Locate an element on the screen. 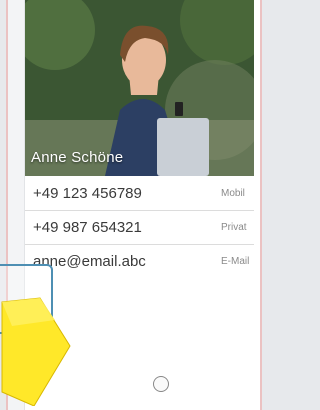 The width and height of the screenshot is (320, 410). entry-type: Privat is located at coordinates (234, 227).